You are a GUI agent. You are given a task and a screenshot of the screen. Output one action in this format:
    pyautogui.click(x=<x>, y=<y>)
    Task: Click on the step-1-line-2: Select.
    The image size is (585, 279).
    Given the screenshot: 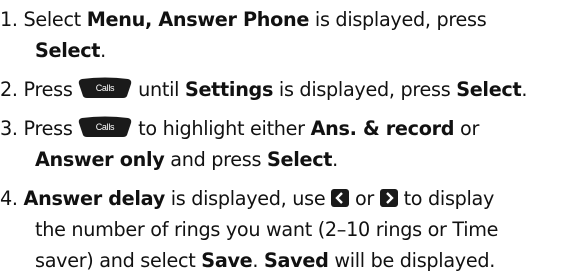 What is the action you would take?
    pyautogui.click(x=292, y=50)
    